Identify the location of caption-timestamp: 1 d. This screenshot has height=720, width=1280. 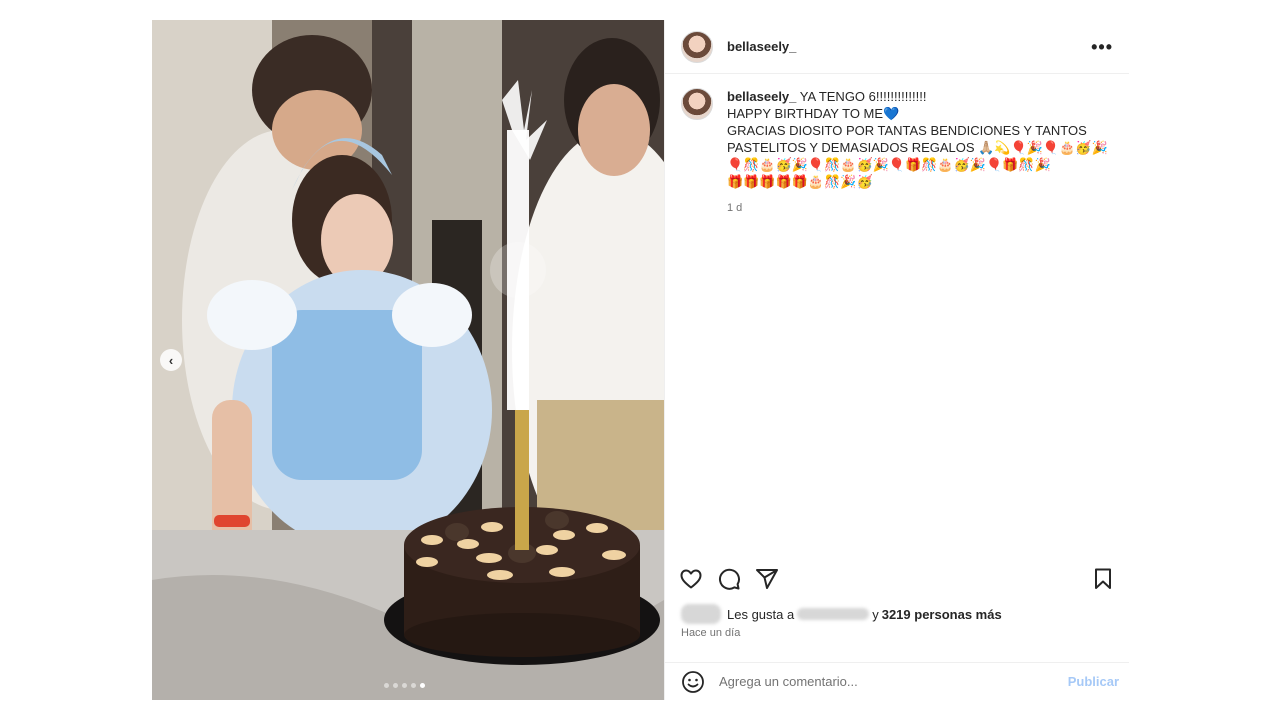
(917, 208).